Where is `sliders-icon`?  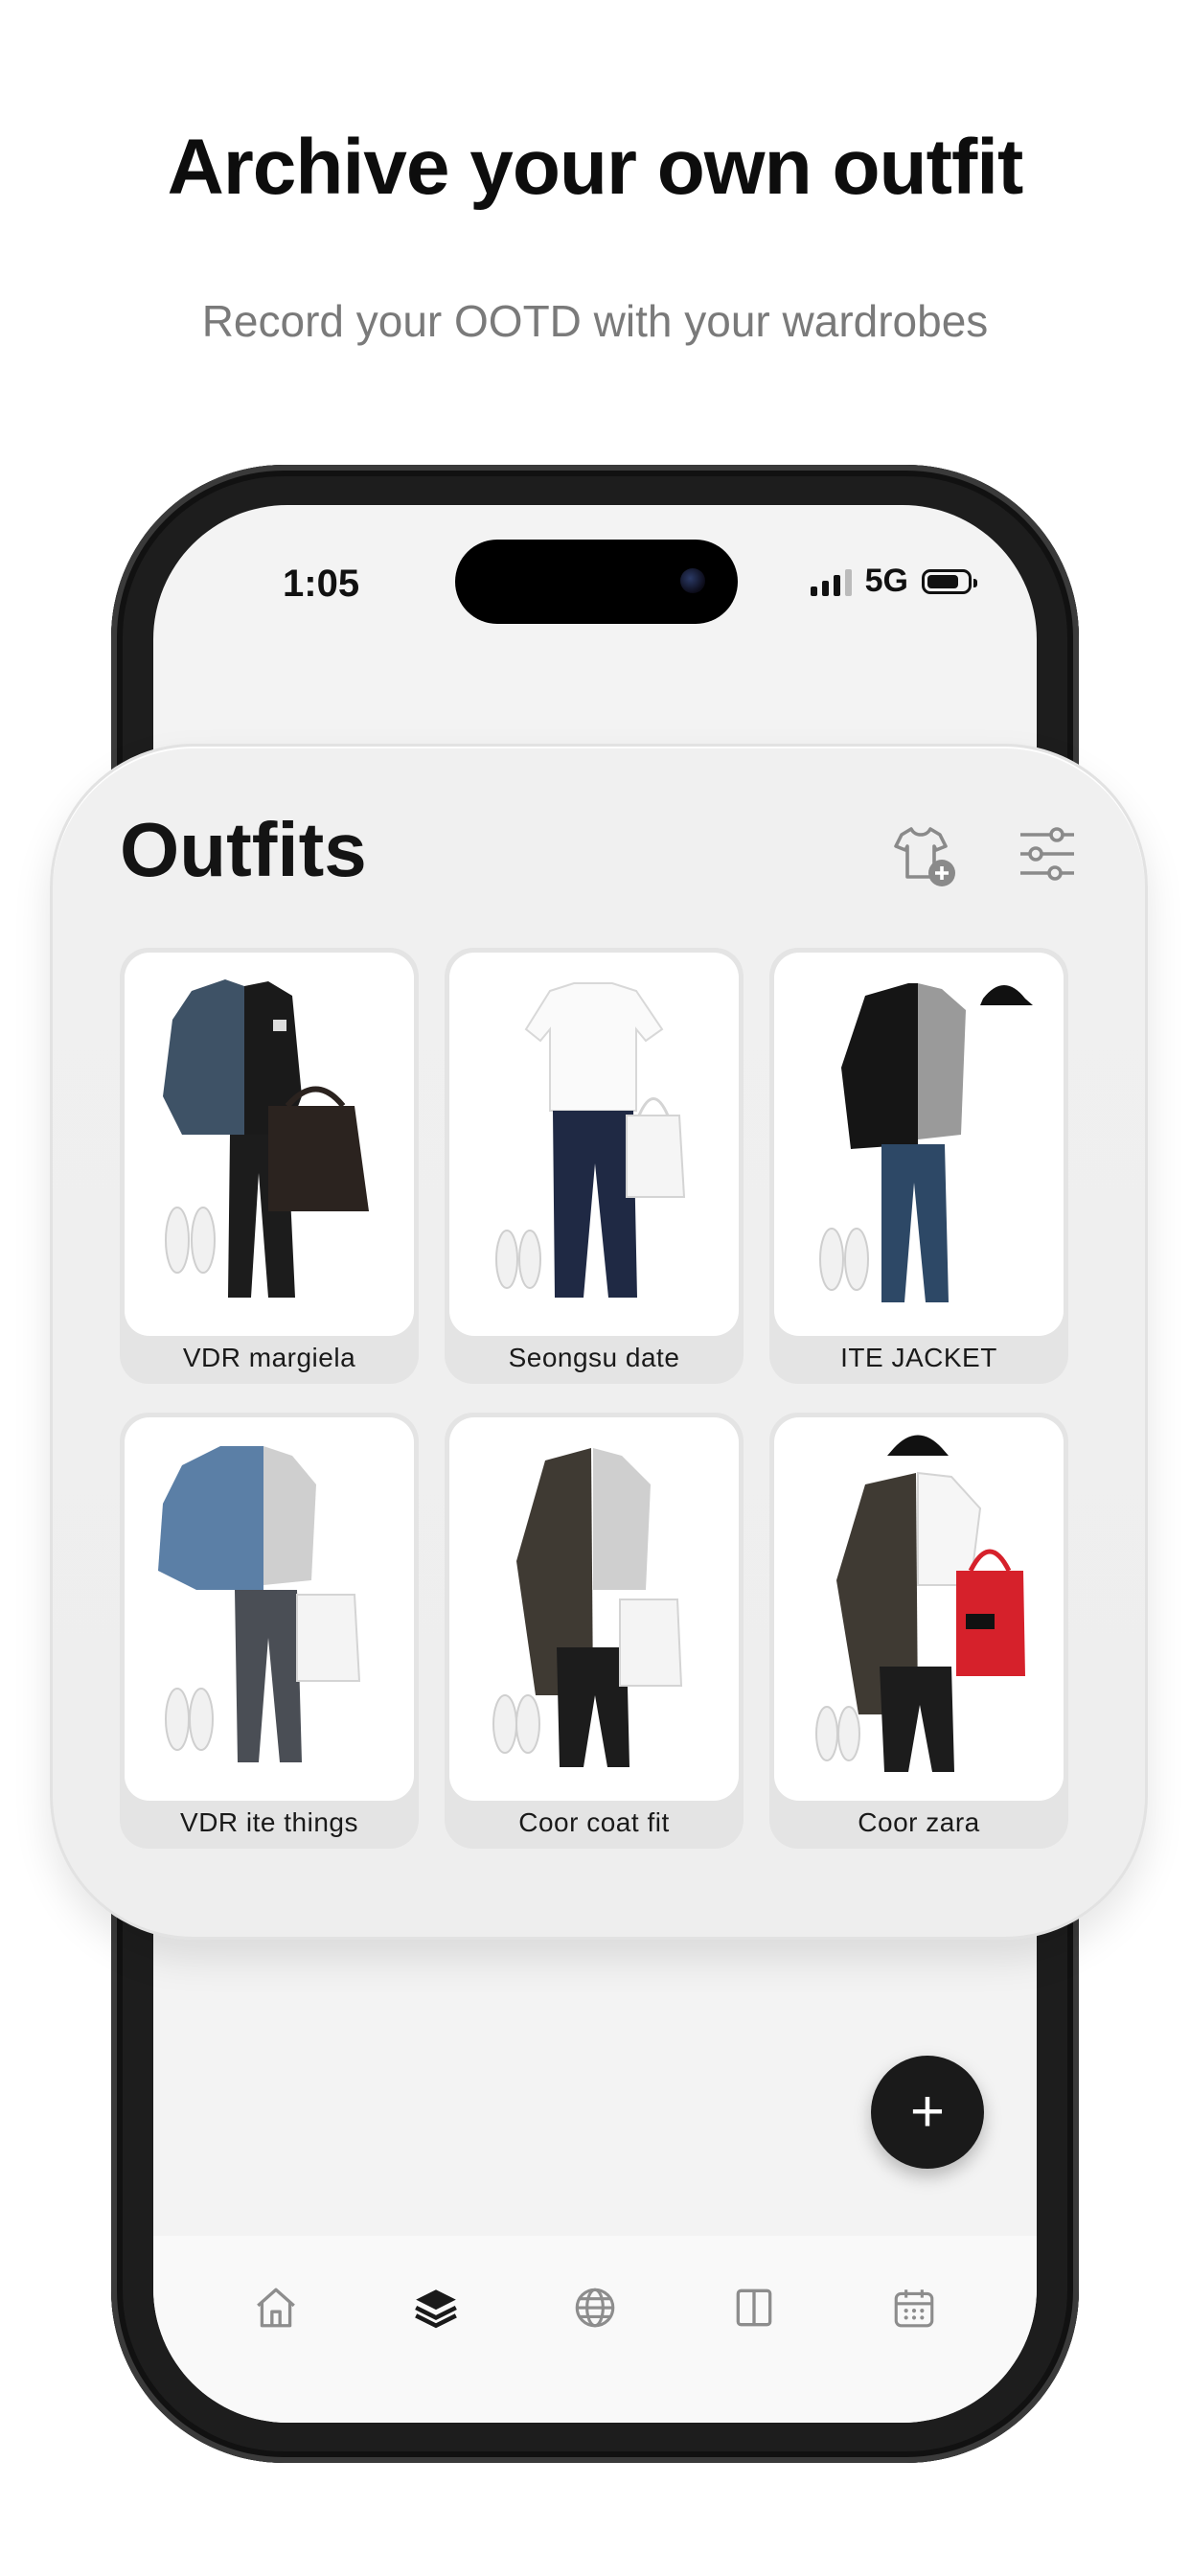
sliders-icon is located at coordinates (1047, 854).